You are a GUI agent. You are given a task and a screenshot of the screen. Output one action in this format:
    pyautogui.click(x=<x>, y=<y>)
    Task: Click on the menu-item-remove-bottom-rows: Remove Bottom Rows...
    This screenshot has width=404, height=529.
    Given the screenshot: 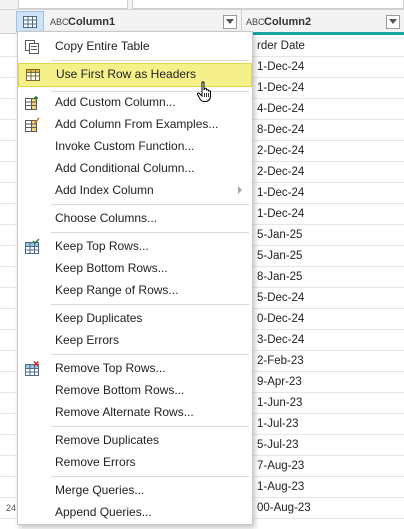 What is the action you would take?
    pyautogui.click(x=135, y=391)
    